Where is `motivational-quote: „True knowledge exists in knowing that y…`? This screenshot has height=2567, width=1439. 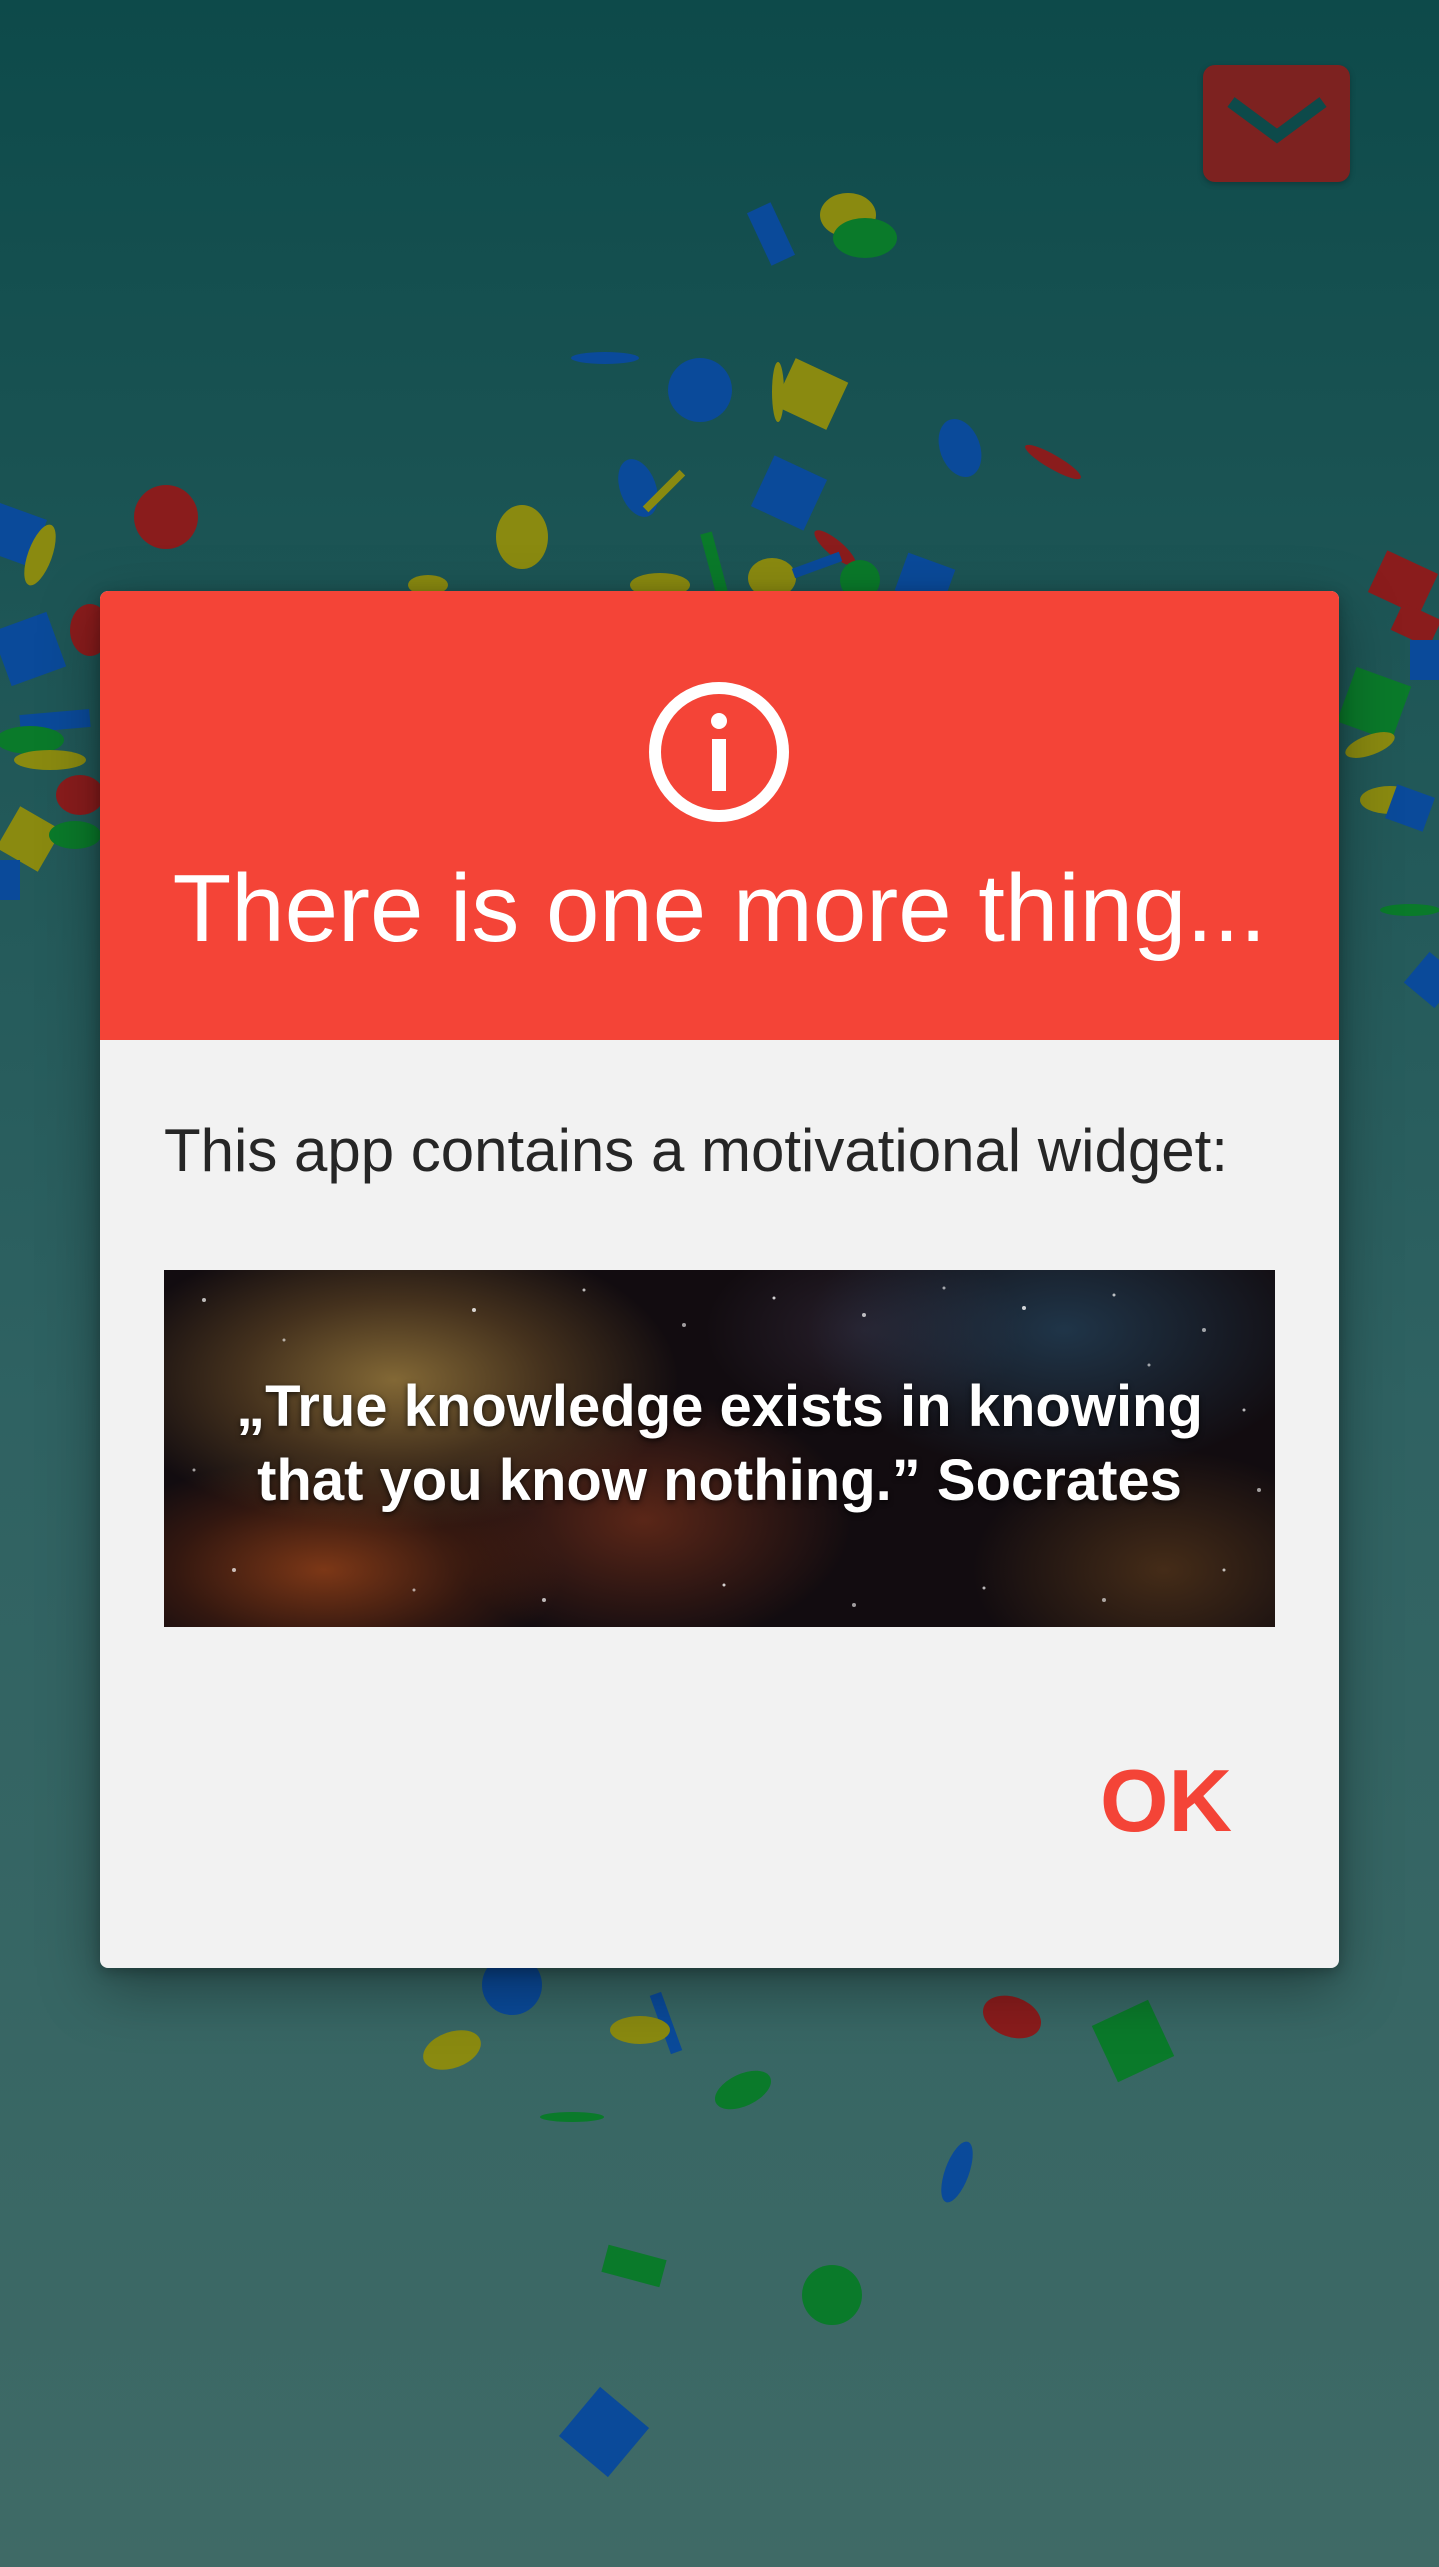
motivational-quote: „True knowledge exists in knowing that y… is located at coordinates (719, 1444).